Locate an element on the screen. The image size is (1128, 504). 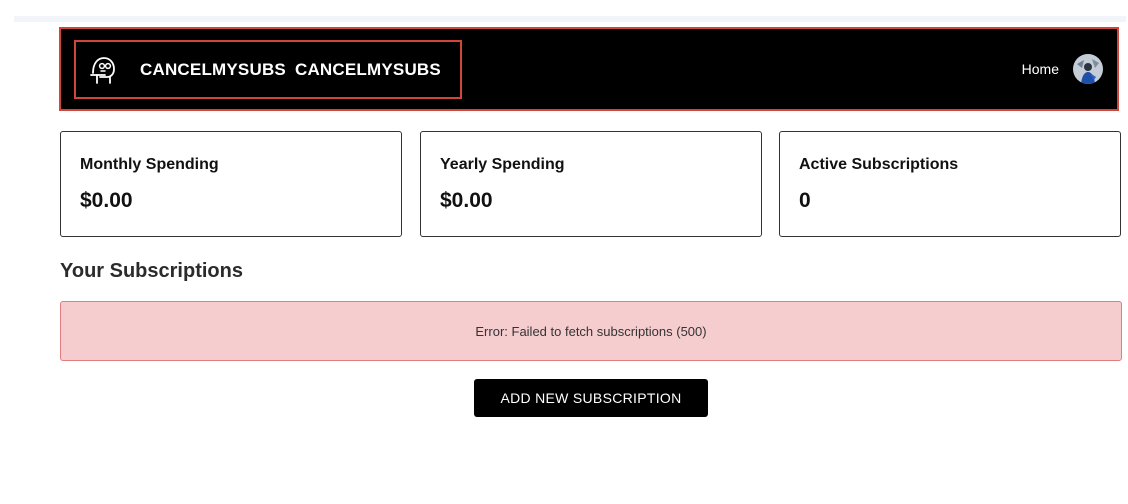
monthly-spending-card: Monthly Spending $0.00 is located at coordinates (231, 184).